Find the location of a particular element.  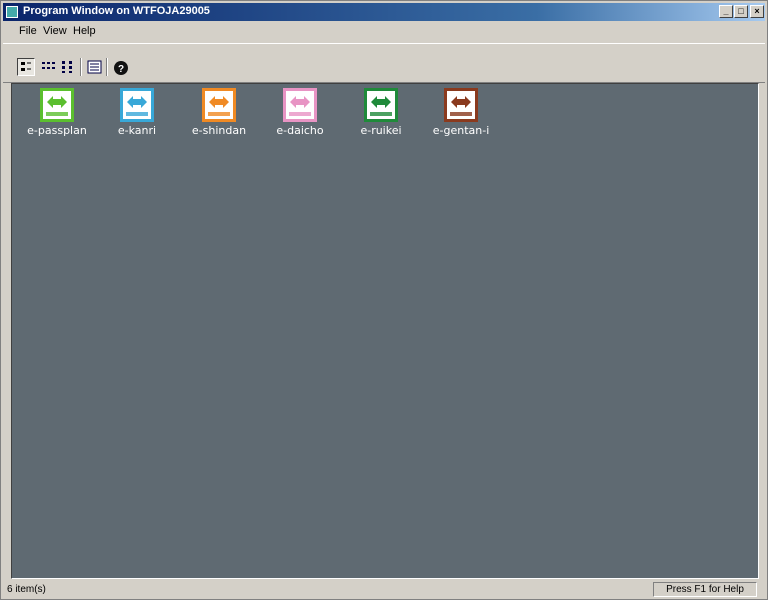

help-button: ? is located at coordinates (120, 67).